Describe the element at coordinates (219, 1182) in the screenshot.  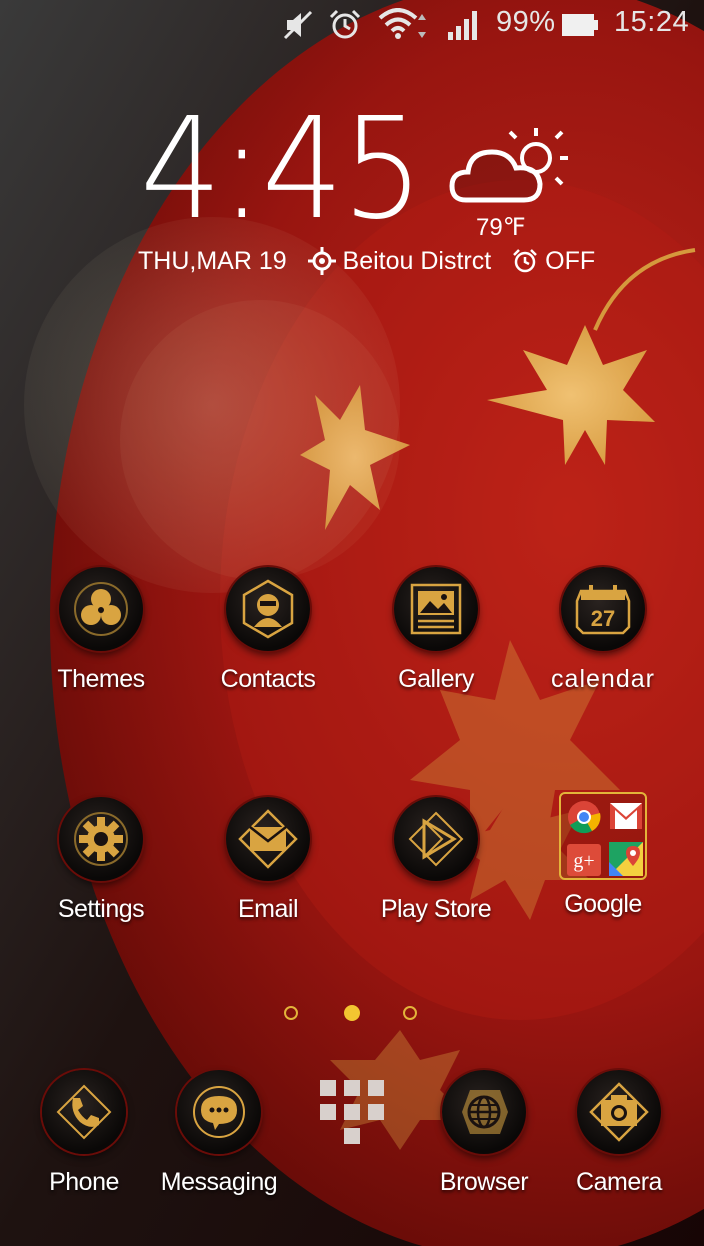
I see `app-label: Messaging` at that location.